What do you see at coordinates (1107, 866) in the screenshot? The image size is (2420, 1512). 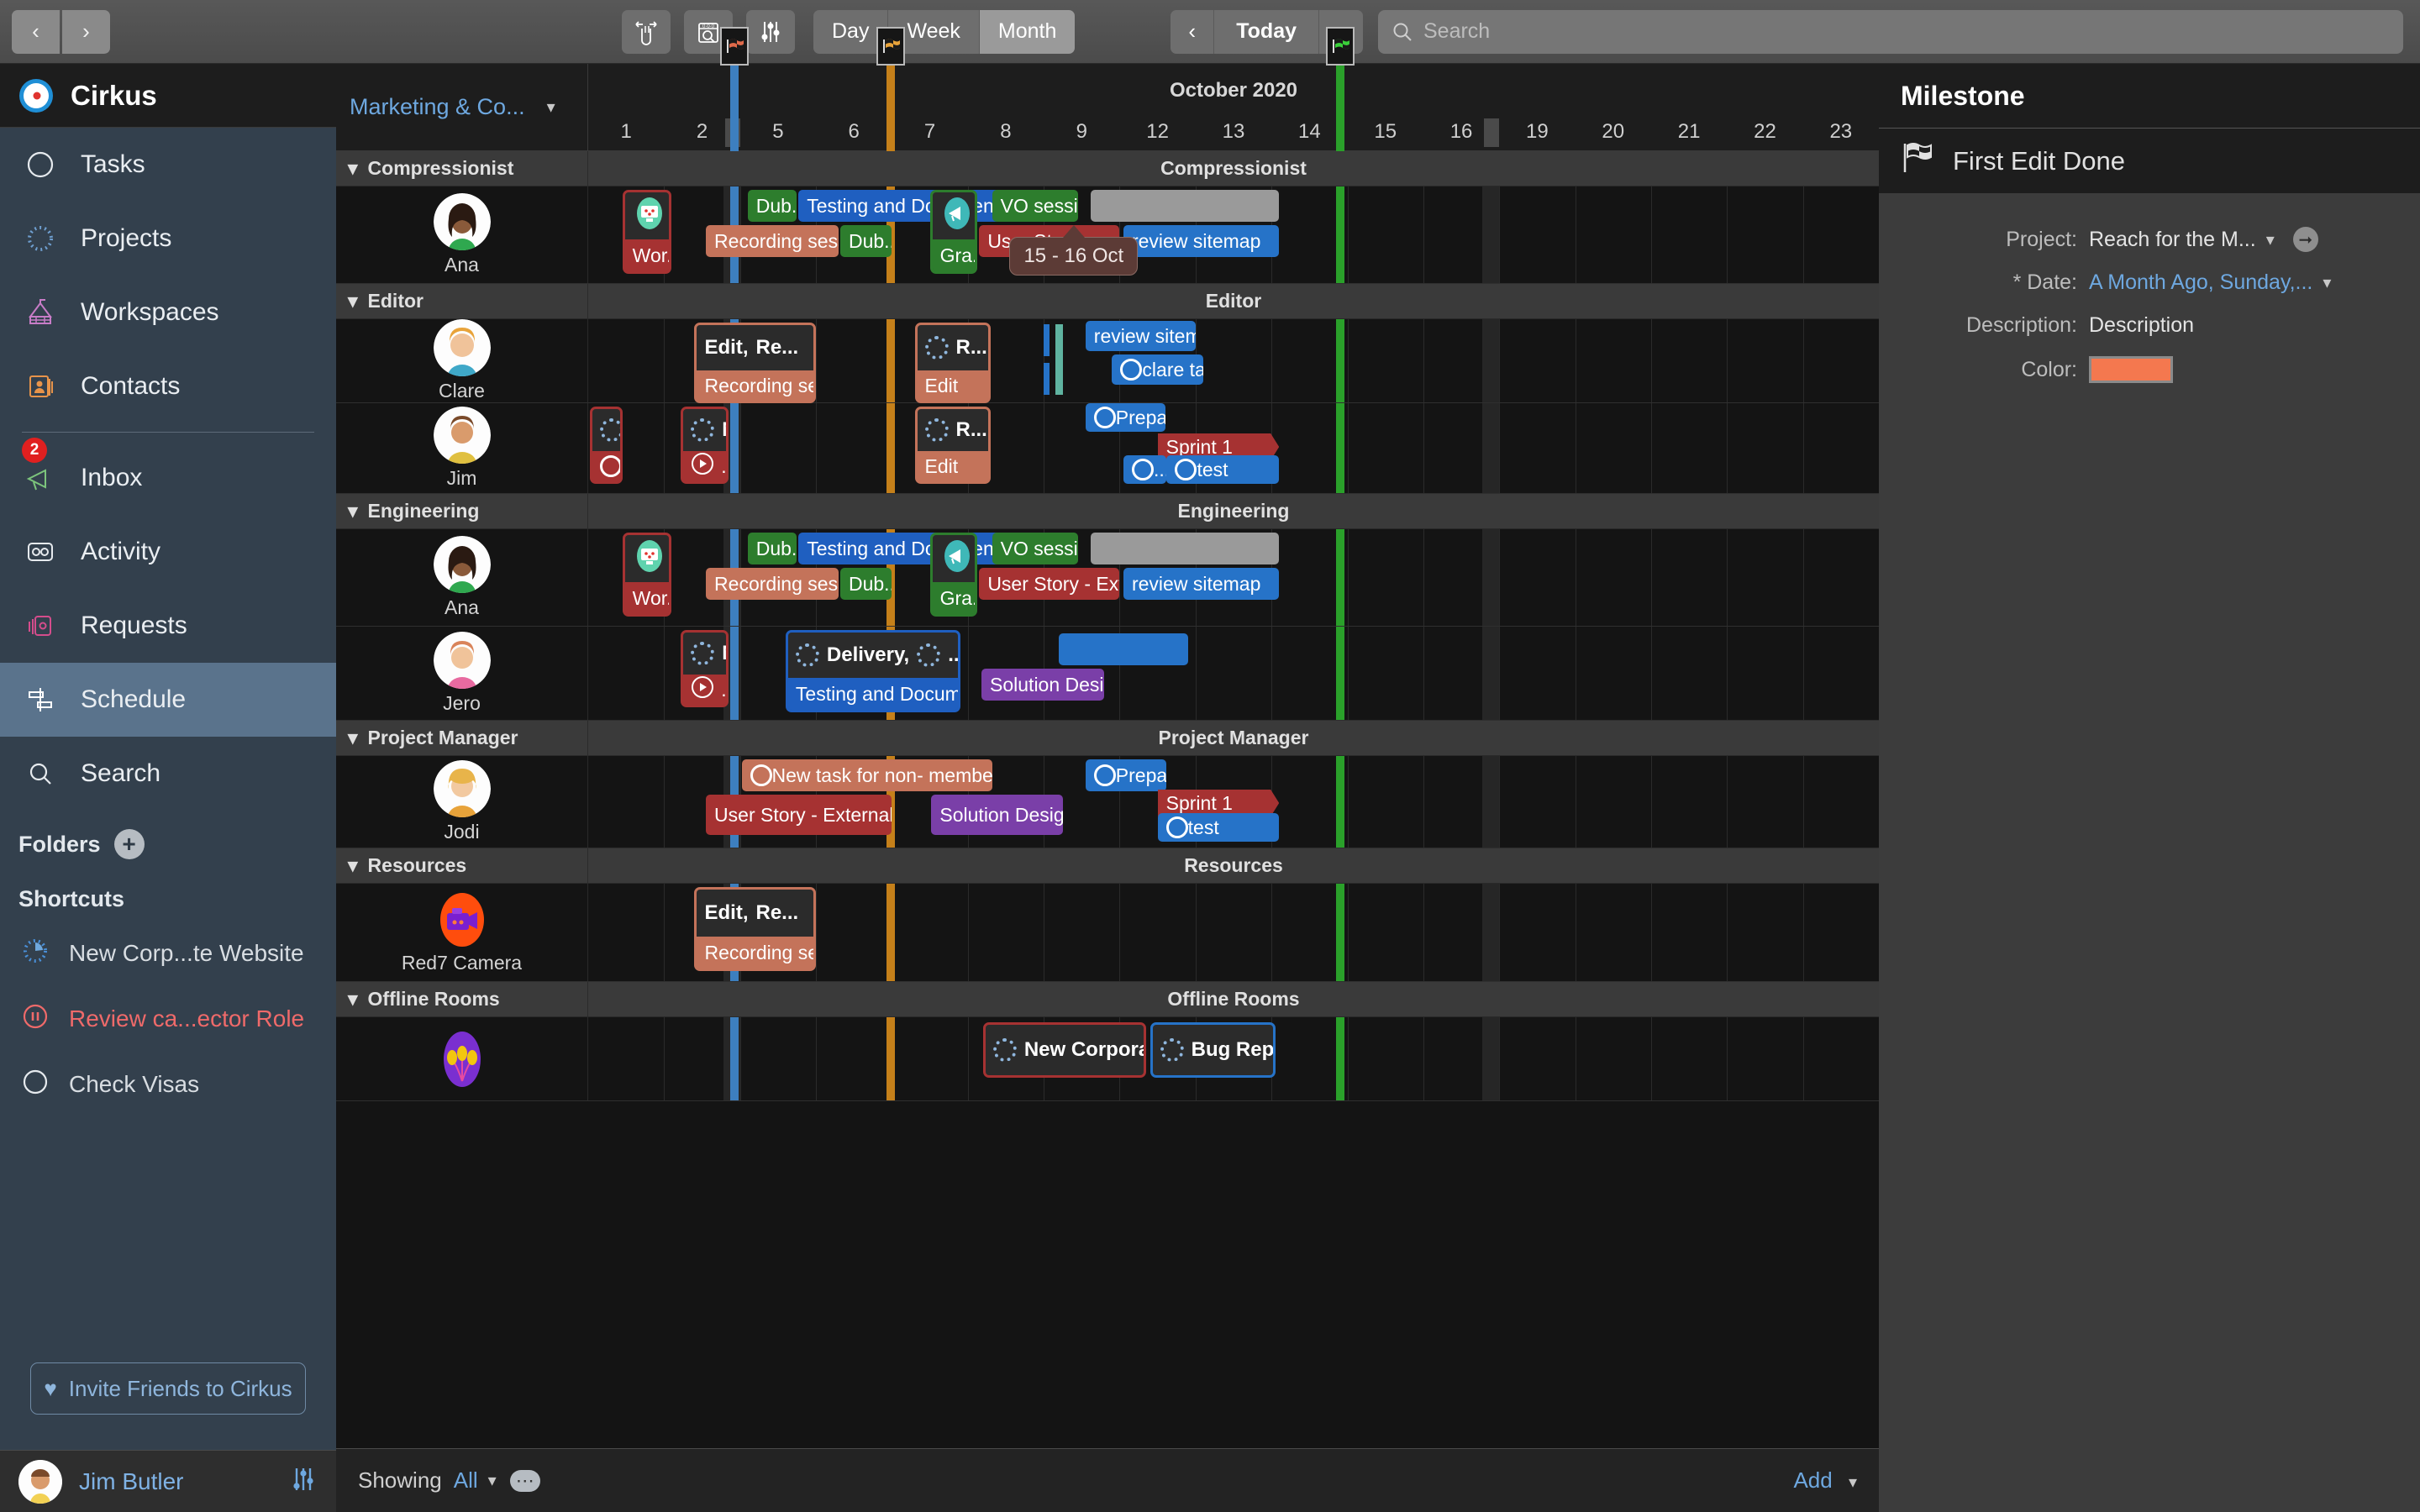 I see `group-header-row: ▾ Resources Resources` at bounding box center [1107, 866].